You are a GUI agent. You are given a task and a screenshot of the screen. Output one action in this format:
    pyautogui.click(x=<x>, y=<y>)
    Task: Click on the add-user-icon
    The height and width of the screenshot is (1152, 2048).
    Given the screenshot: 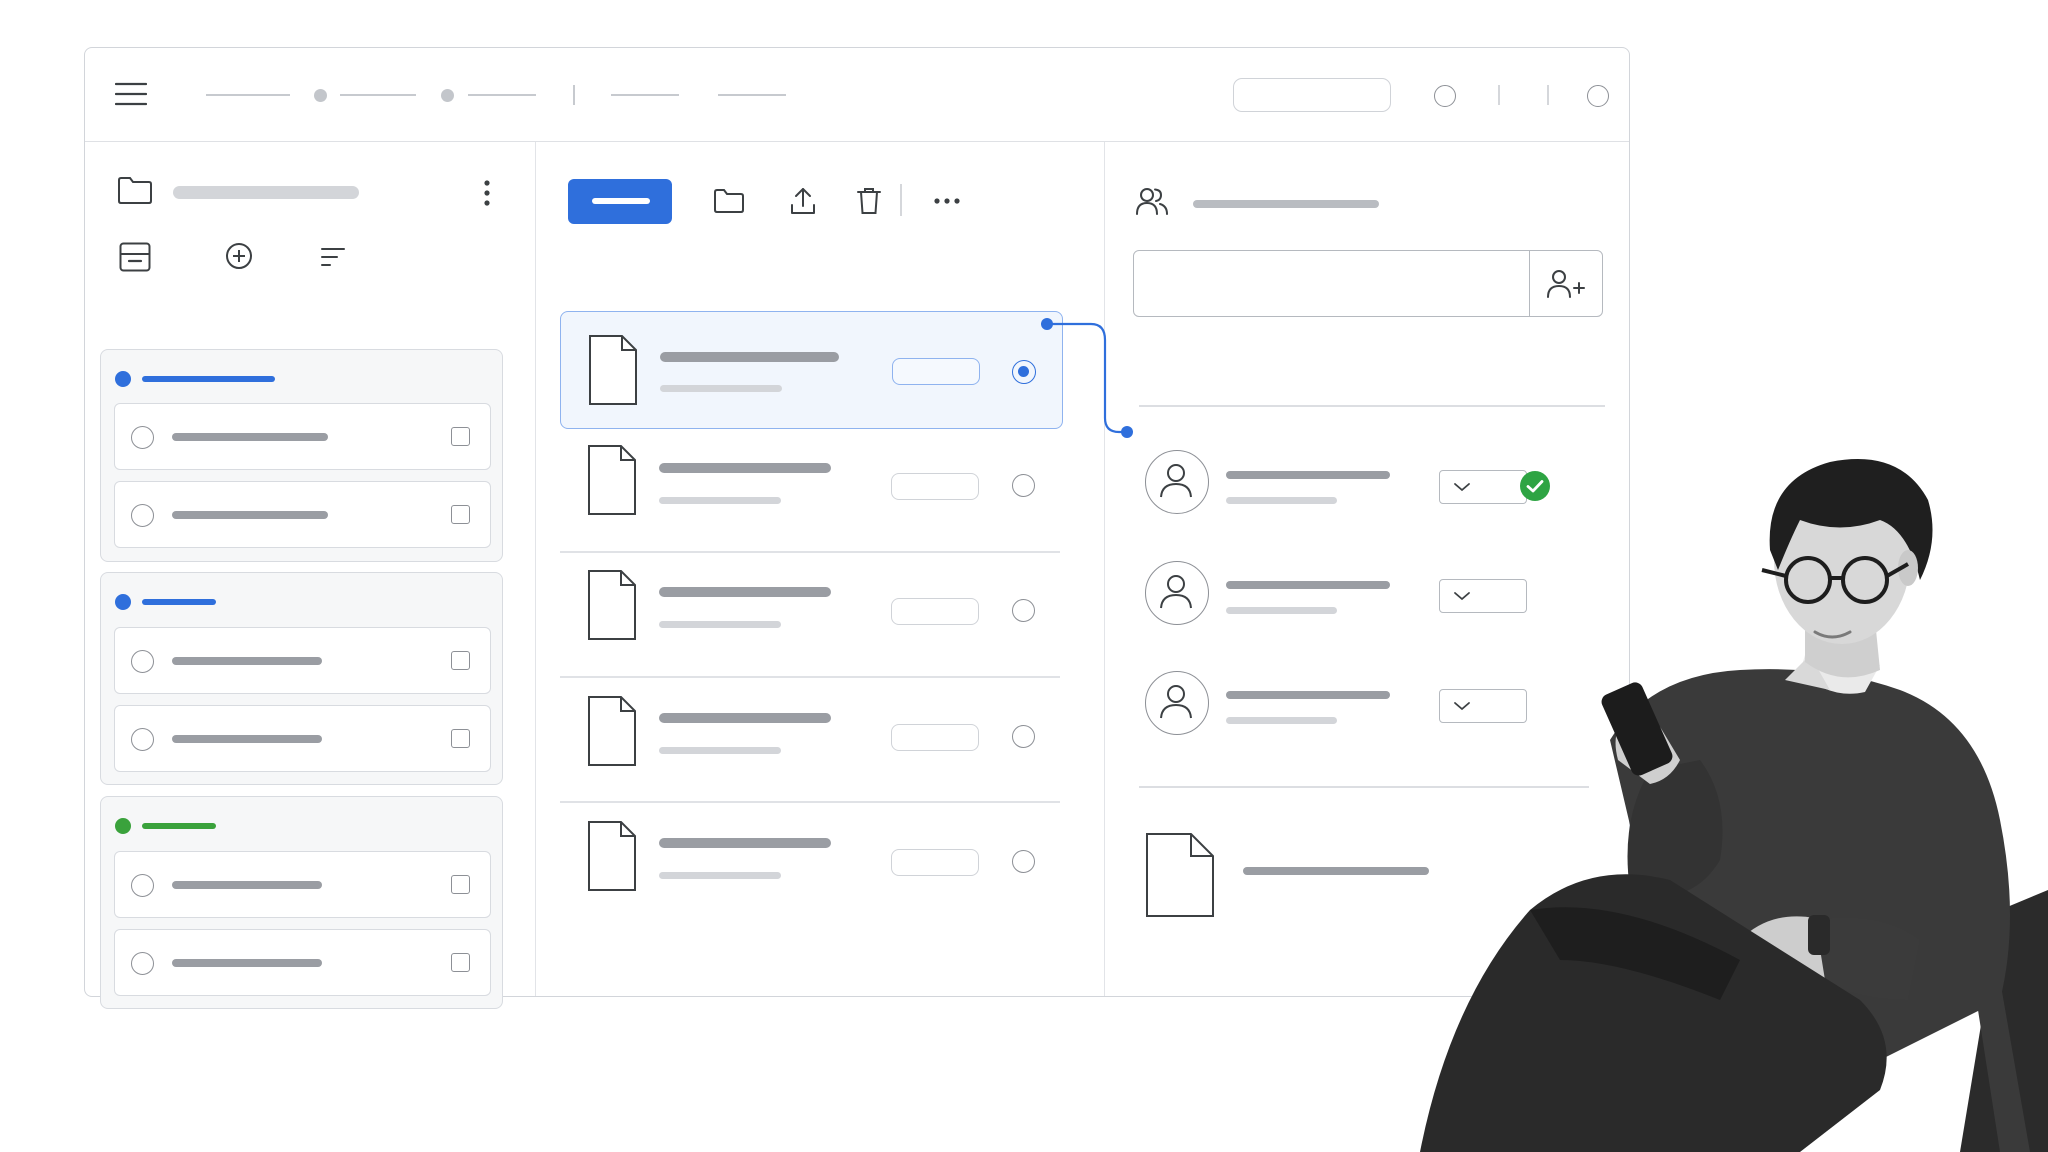 What is the action you would take?
    pyautogui.click(x=1566, y=284)
    